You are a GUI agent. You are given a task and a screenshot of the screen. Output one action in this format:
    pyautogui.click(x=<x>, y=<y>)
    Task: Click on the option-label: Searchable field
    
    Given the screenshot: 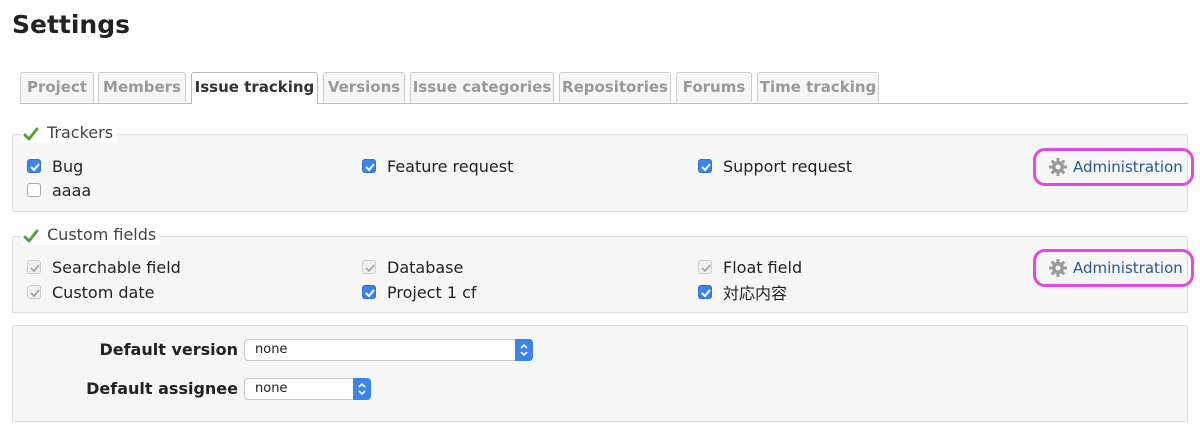 What is the action you would take?
    pyautogui.click(x=116, y=267)
    